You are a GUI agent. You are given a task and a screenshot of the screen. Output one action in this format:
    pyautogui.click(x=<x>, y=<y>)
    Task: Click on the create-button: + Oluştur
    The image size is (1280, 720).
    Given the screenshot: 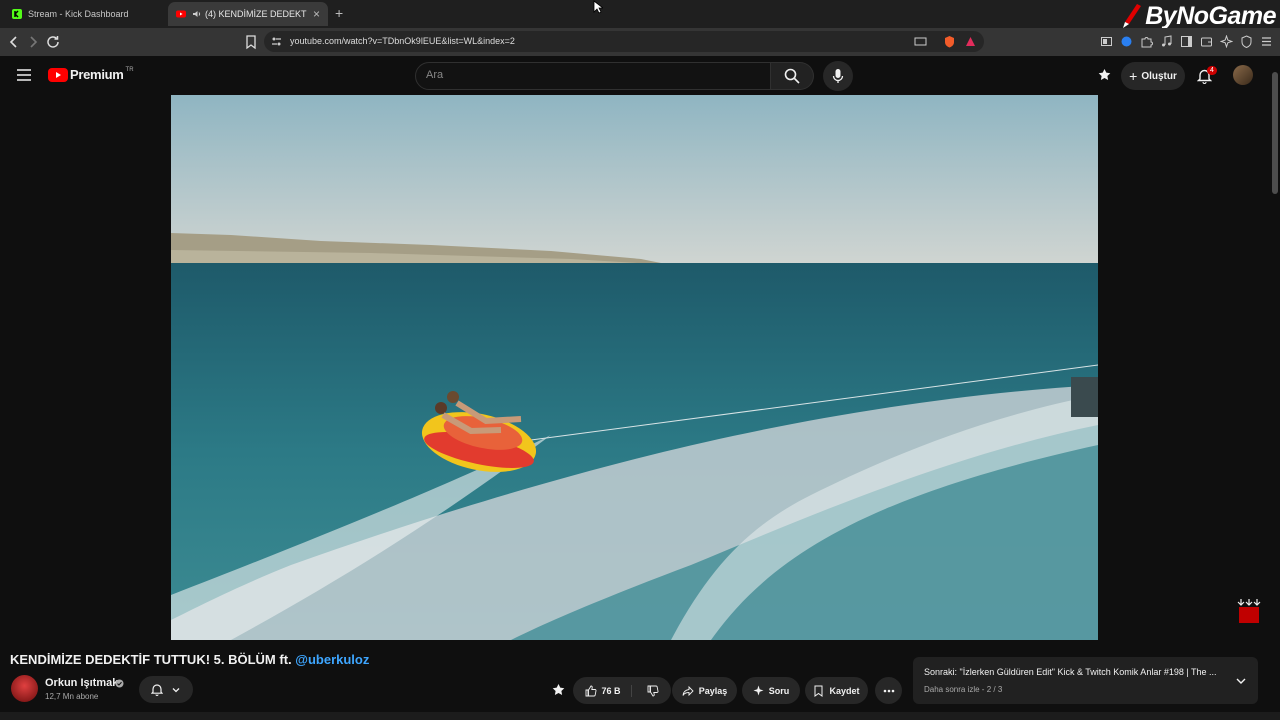 What is the action you would take?
    pyautogui.click(x=1153, y=76)
    